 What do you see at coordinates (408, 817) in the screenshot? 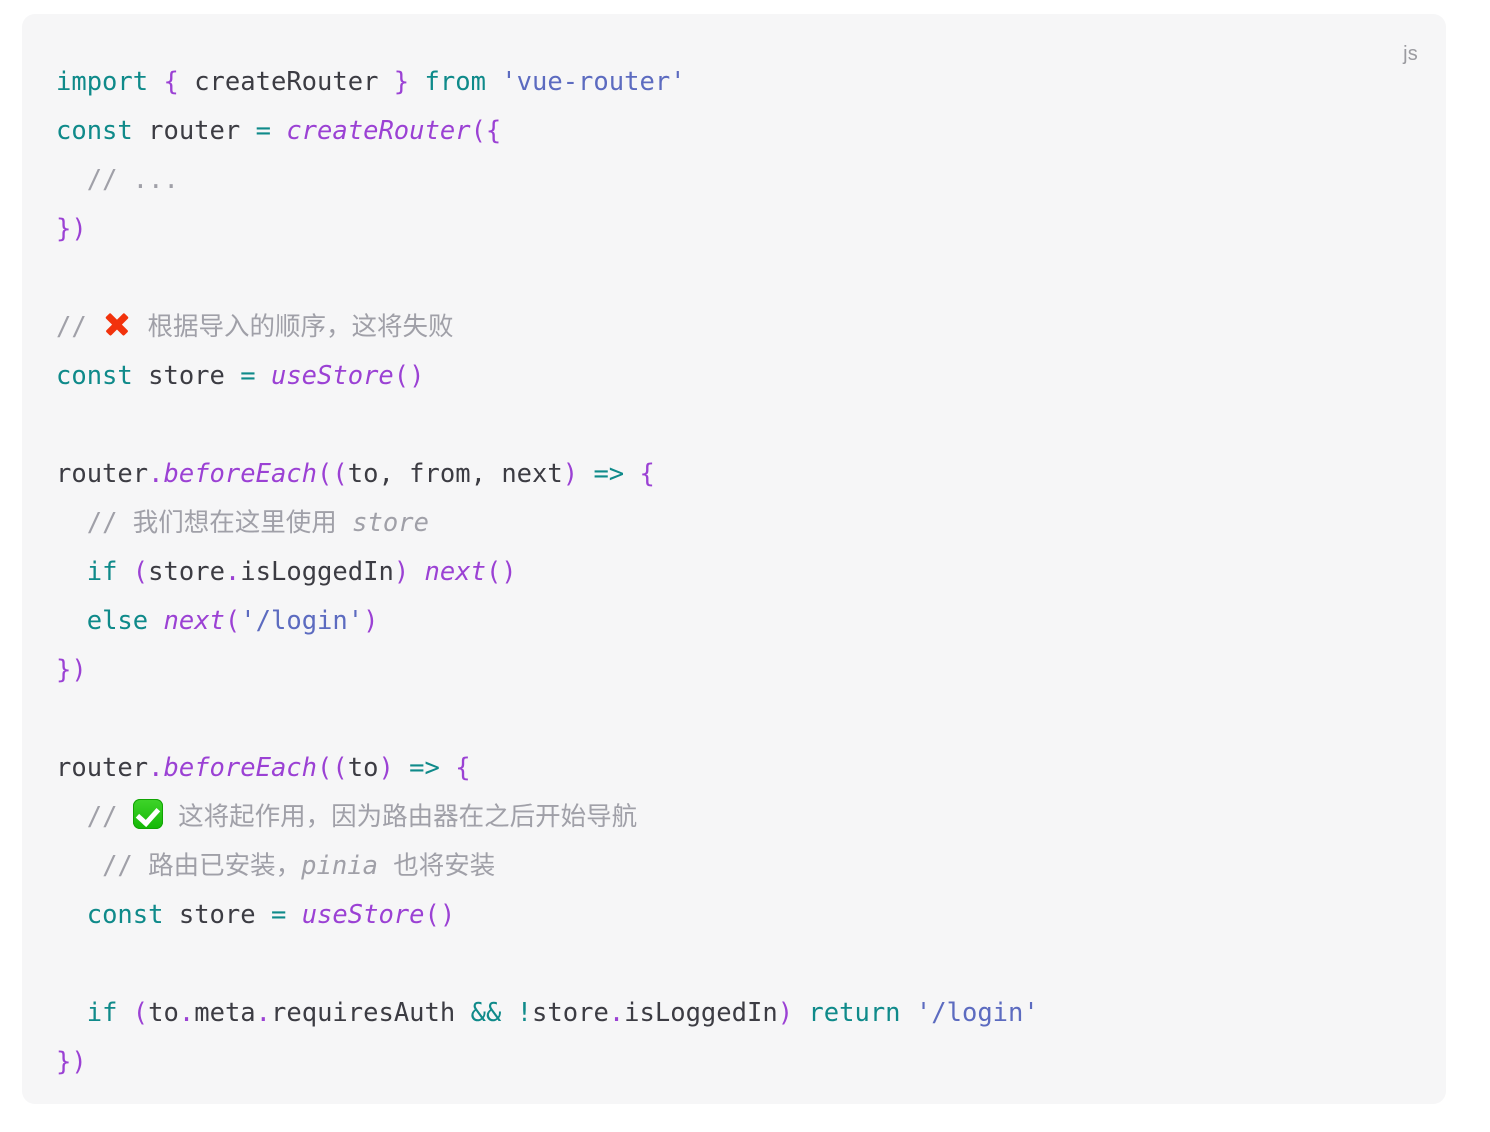
I see `token-comment-works: 这将起作用，因为路由器在之后开始导航` at bounding box center [408, 817].